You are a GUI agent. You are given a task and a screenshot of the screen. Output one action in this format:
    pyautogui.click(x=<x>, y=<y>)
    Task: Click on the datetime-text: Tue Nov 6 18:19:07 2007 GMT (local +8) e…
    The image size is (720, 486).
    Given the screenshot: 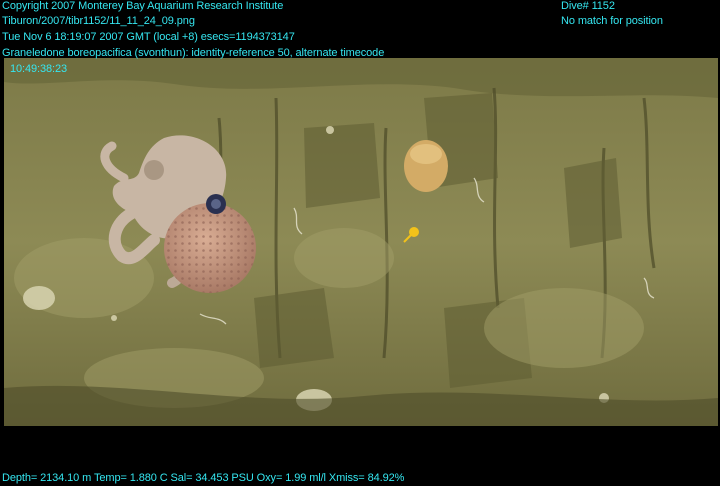 What is the action you would take?
    pyautogui.click(x=148, y=37)
    